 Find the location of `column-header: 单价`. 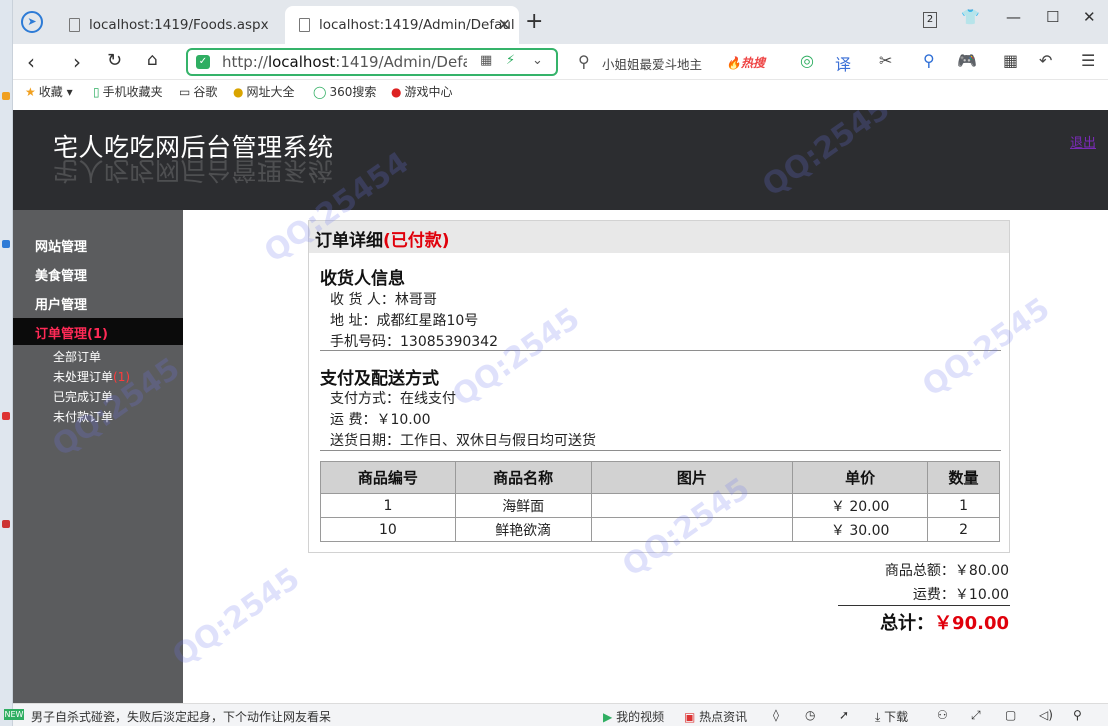

column-header: 单价 is located at coordinates (860, 477).